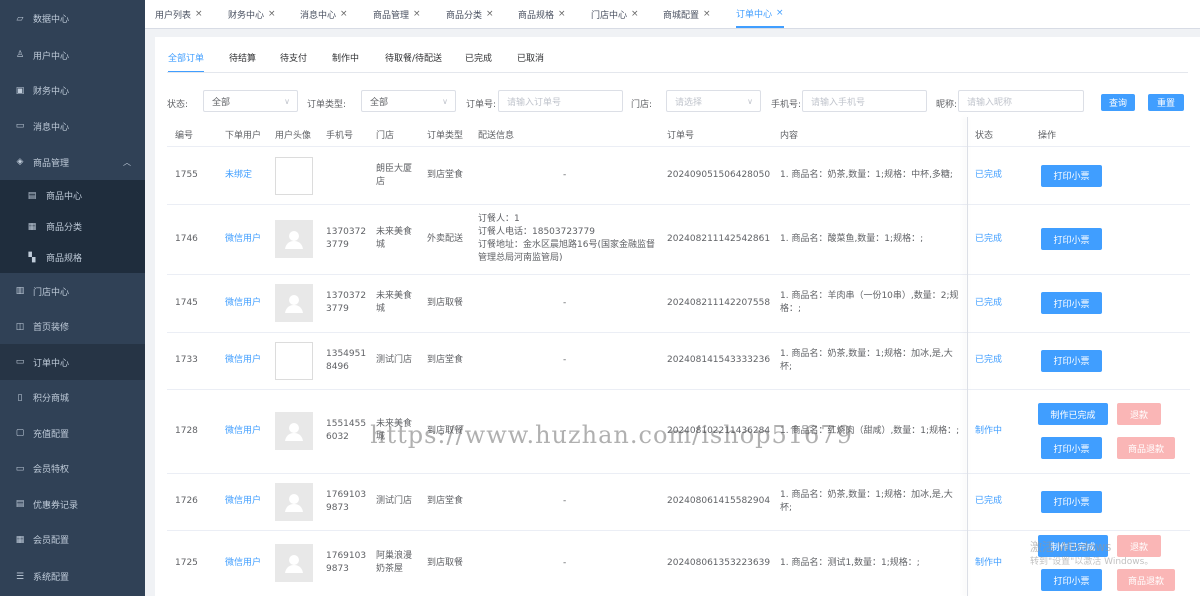 The width and height of the screenshot is (1200, 596). Describe the element at coordinates (408, 101) in the screenshot. I see `order-type-select: 全部 ∨` at that location.